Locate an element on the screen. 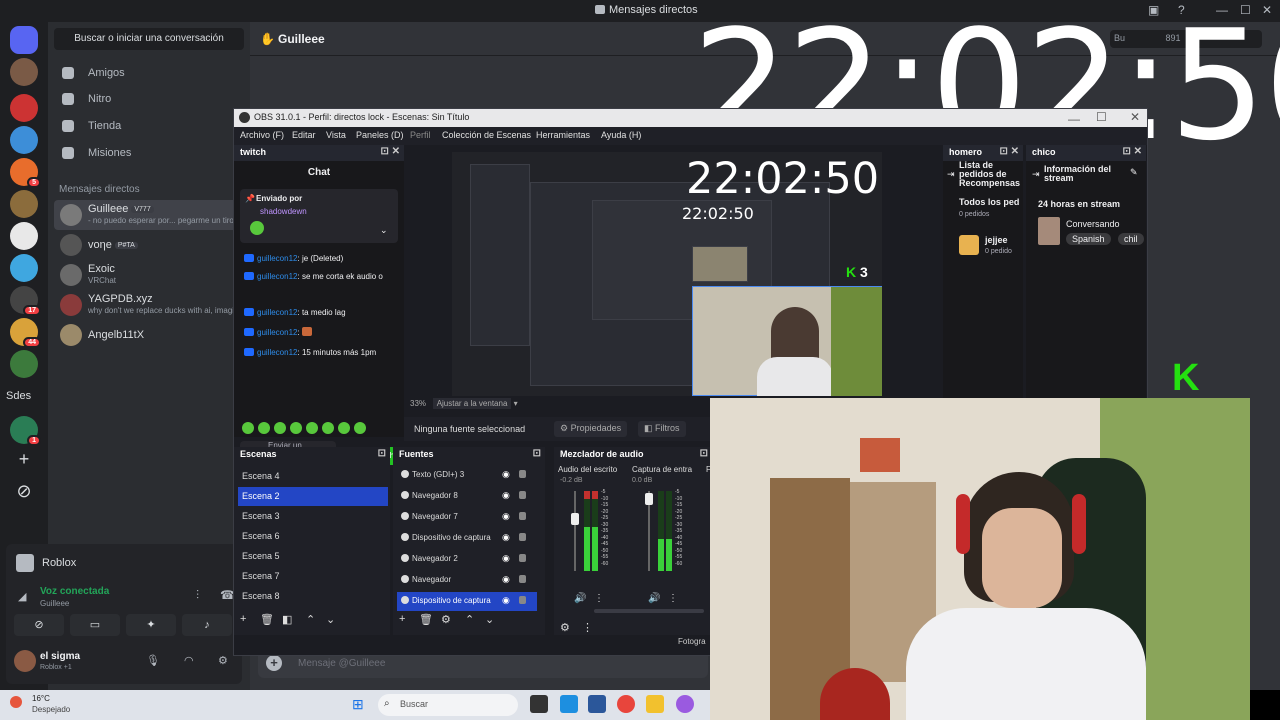 The height and width of the screenshot is (720, 1280). menu-profile: Perfil is located at coordinates (420, 135).